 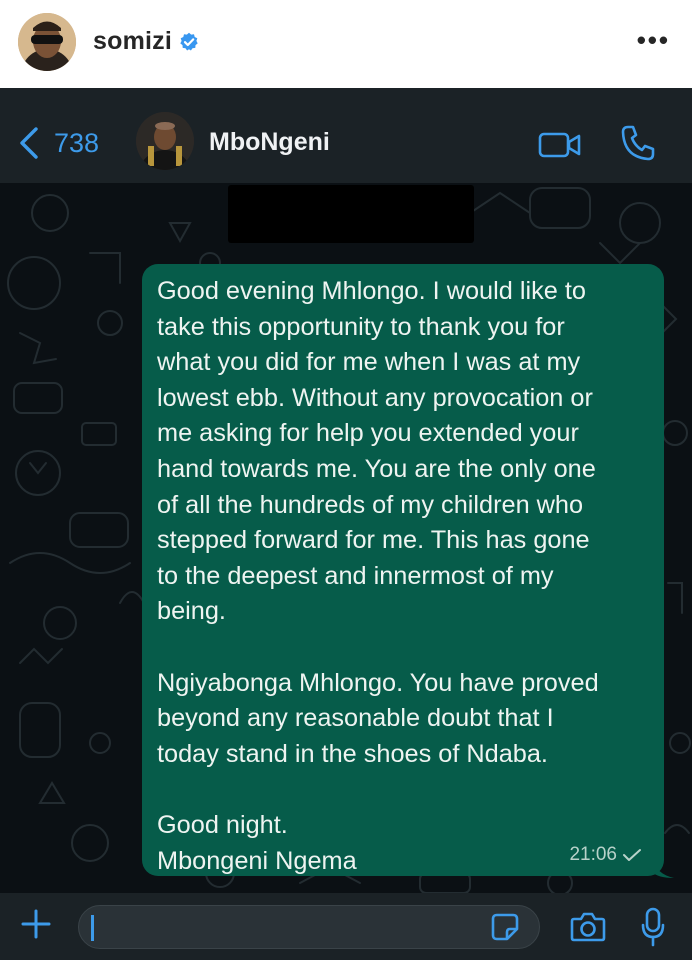 I want to click on post-header: somizi •••, so click(x=346, y=44).